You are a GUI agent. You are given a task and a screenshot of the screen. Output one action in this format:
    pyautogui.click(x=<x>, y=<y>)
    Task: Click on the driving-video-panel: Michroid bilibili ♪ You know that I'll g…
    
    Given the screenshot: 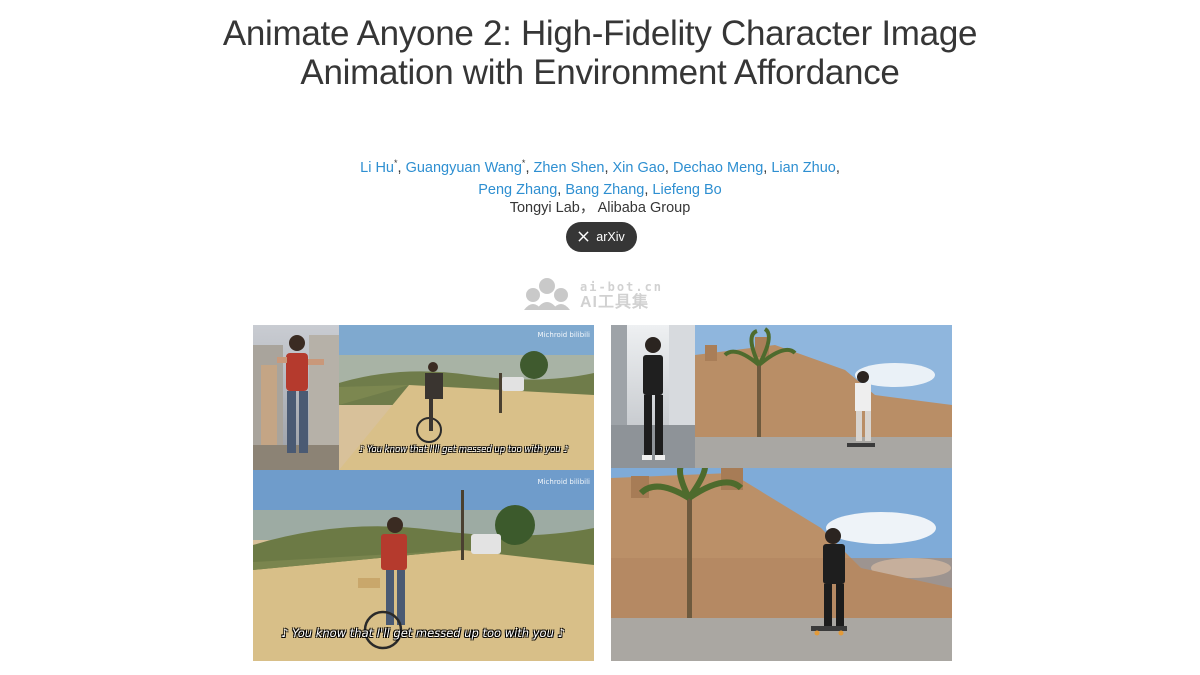 What is the action you would take?
    pyautogui.click(x=466, y=397)
    